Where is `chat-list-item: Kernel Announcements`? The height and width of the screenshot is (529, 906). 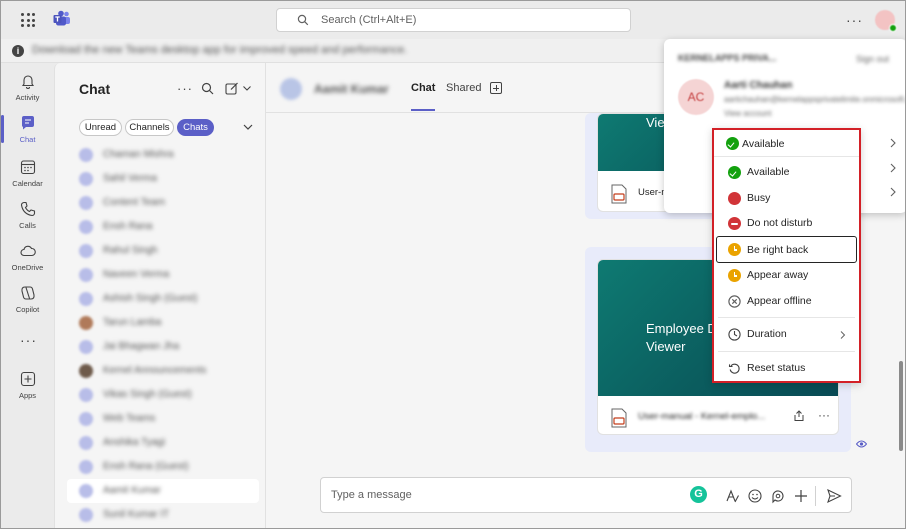 chat-list-item: Kernel Announcements is located at coordinates (163, 371).